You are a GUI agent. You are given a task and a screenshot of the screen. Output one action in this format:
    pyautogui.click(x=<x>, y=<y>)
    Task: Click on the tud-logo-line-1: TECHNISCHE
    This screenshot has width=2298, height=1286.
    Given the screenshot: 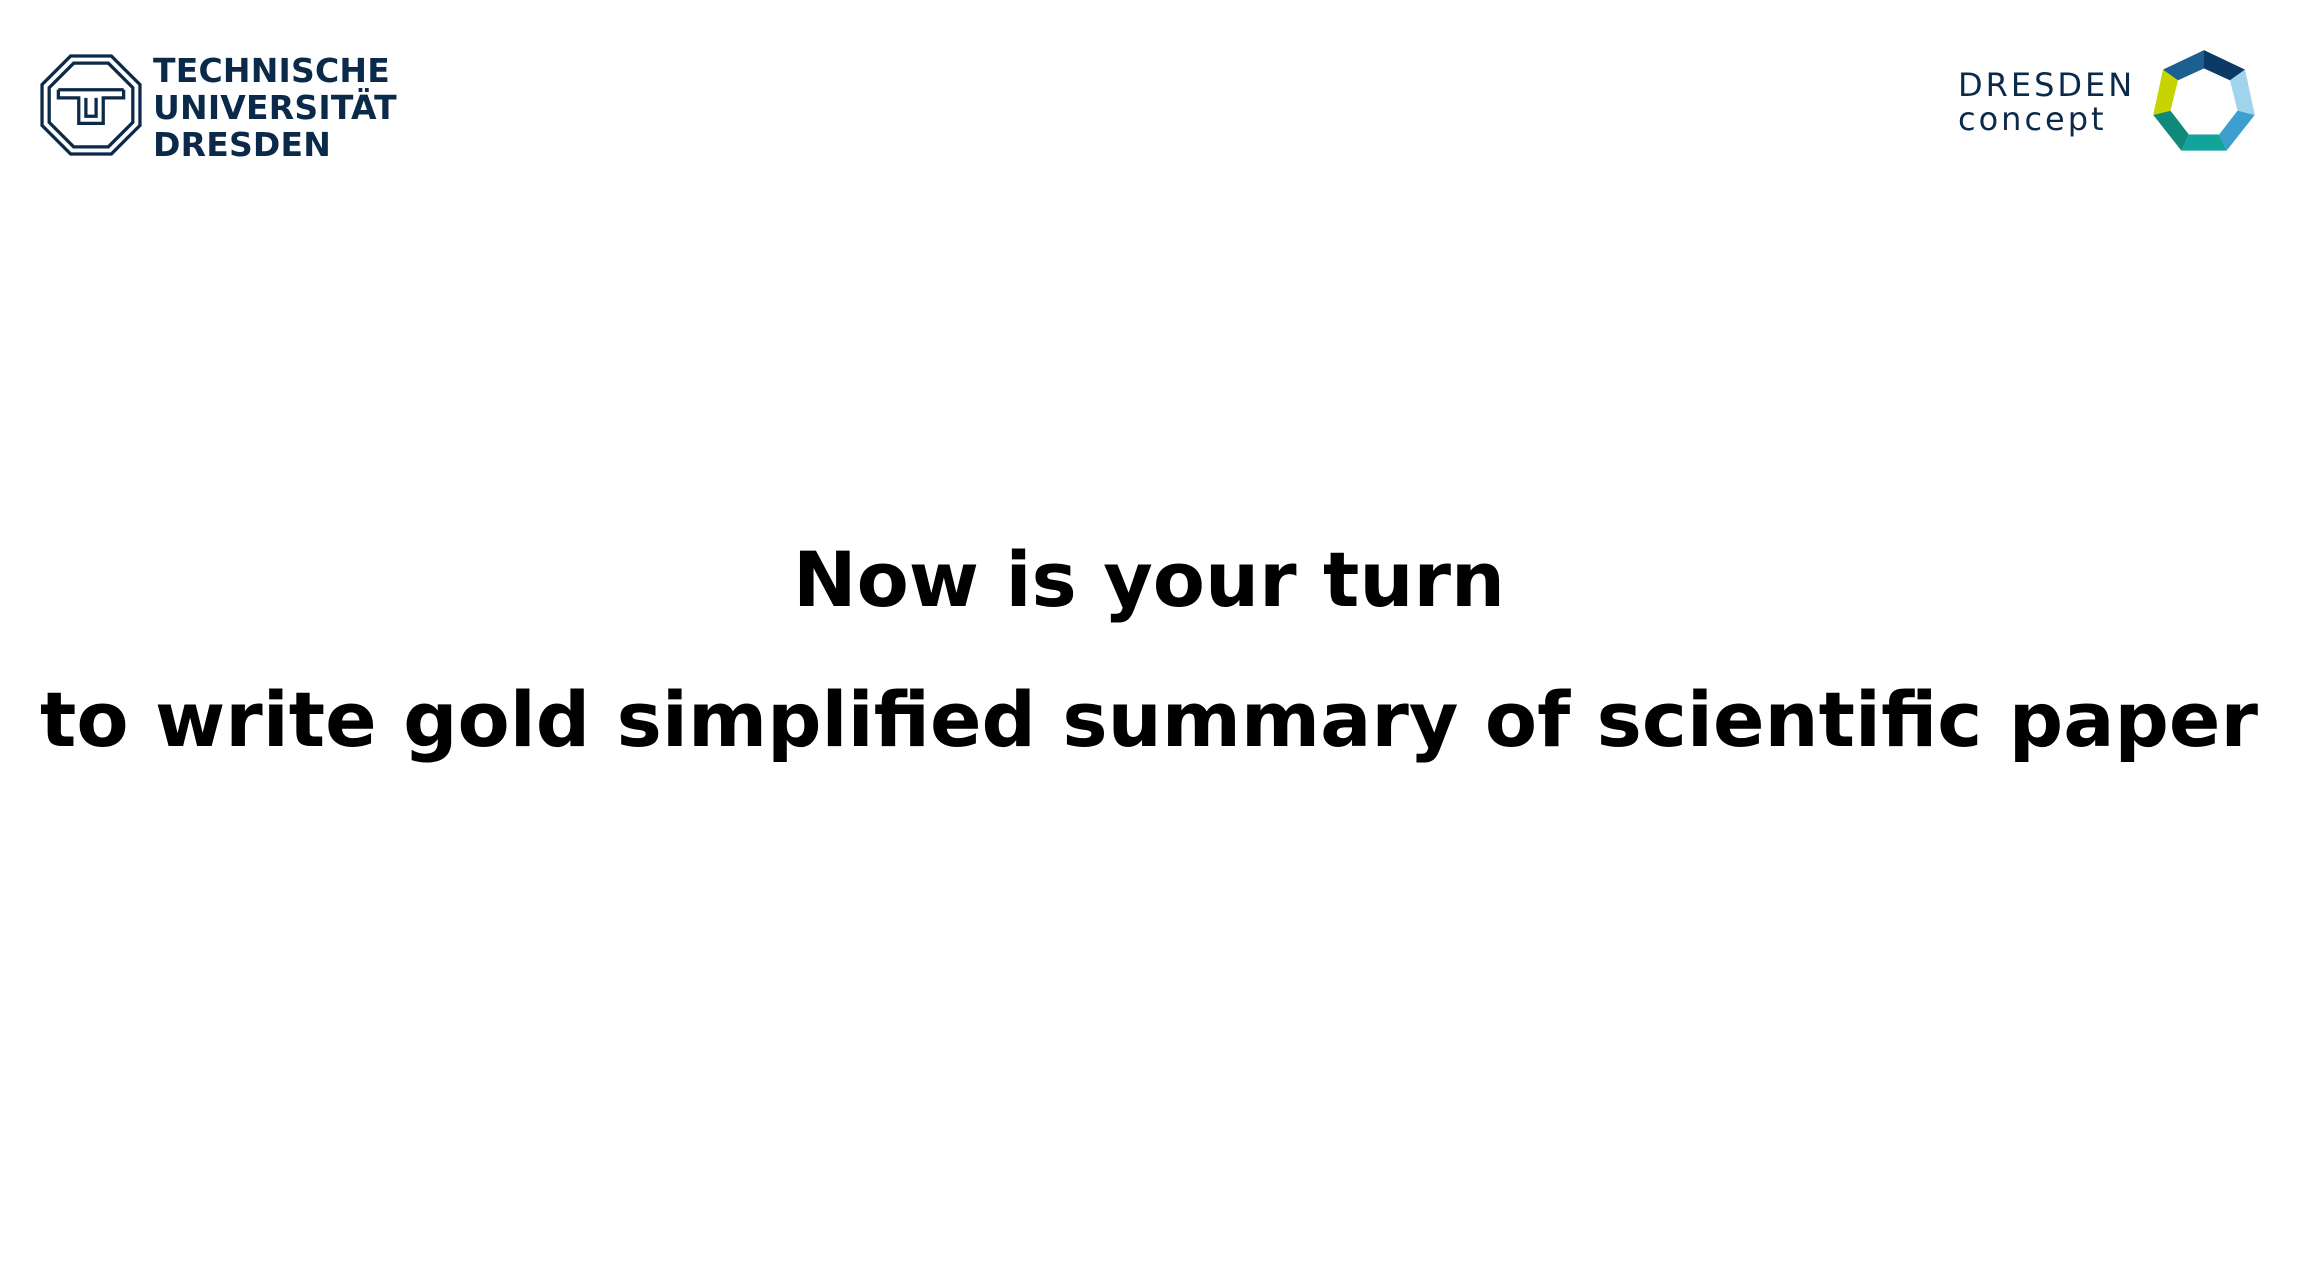 What is the action you would take?
    pyautogui.click(x=271, y=70)
    